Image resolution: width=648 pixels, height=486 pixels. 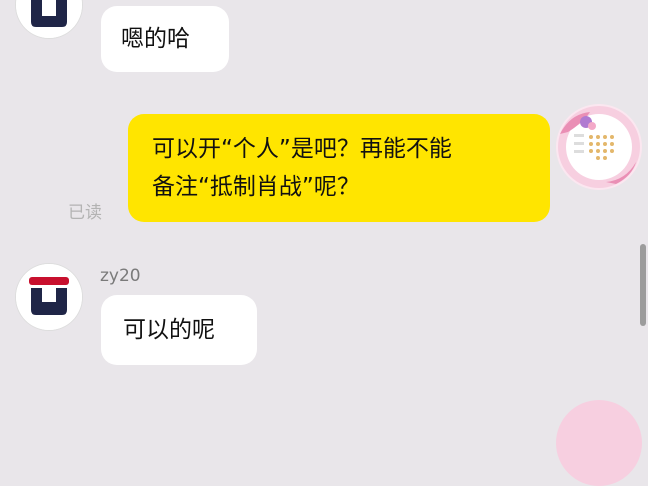 I want to click on message-text: 可以的呢, so click(x=169, y=330).